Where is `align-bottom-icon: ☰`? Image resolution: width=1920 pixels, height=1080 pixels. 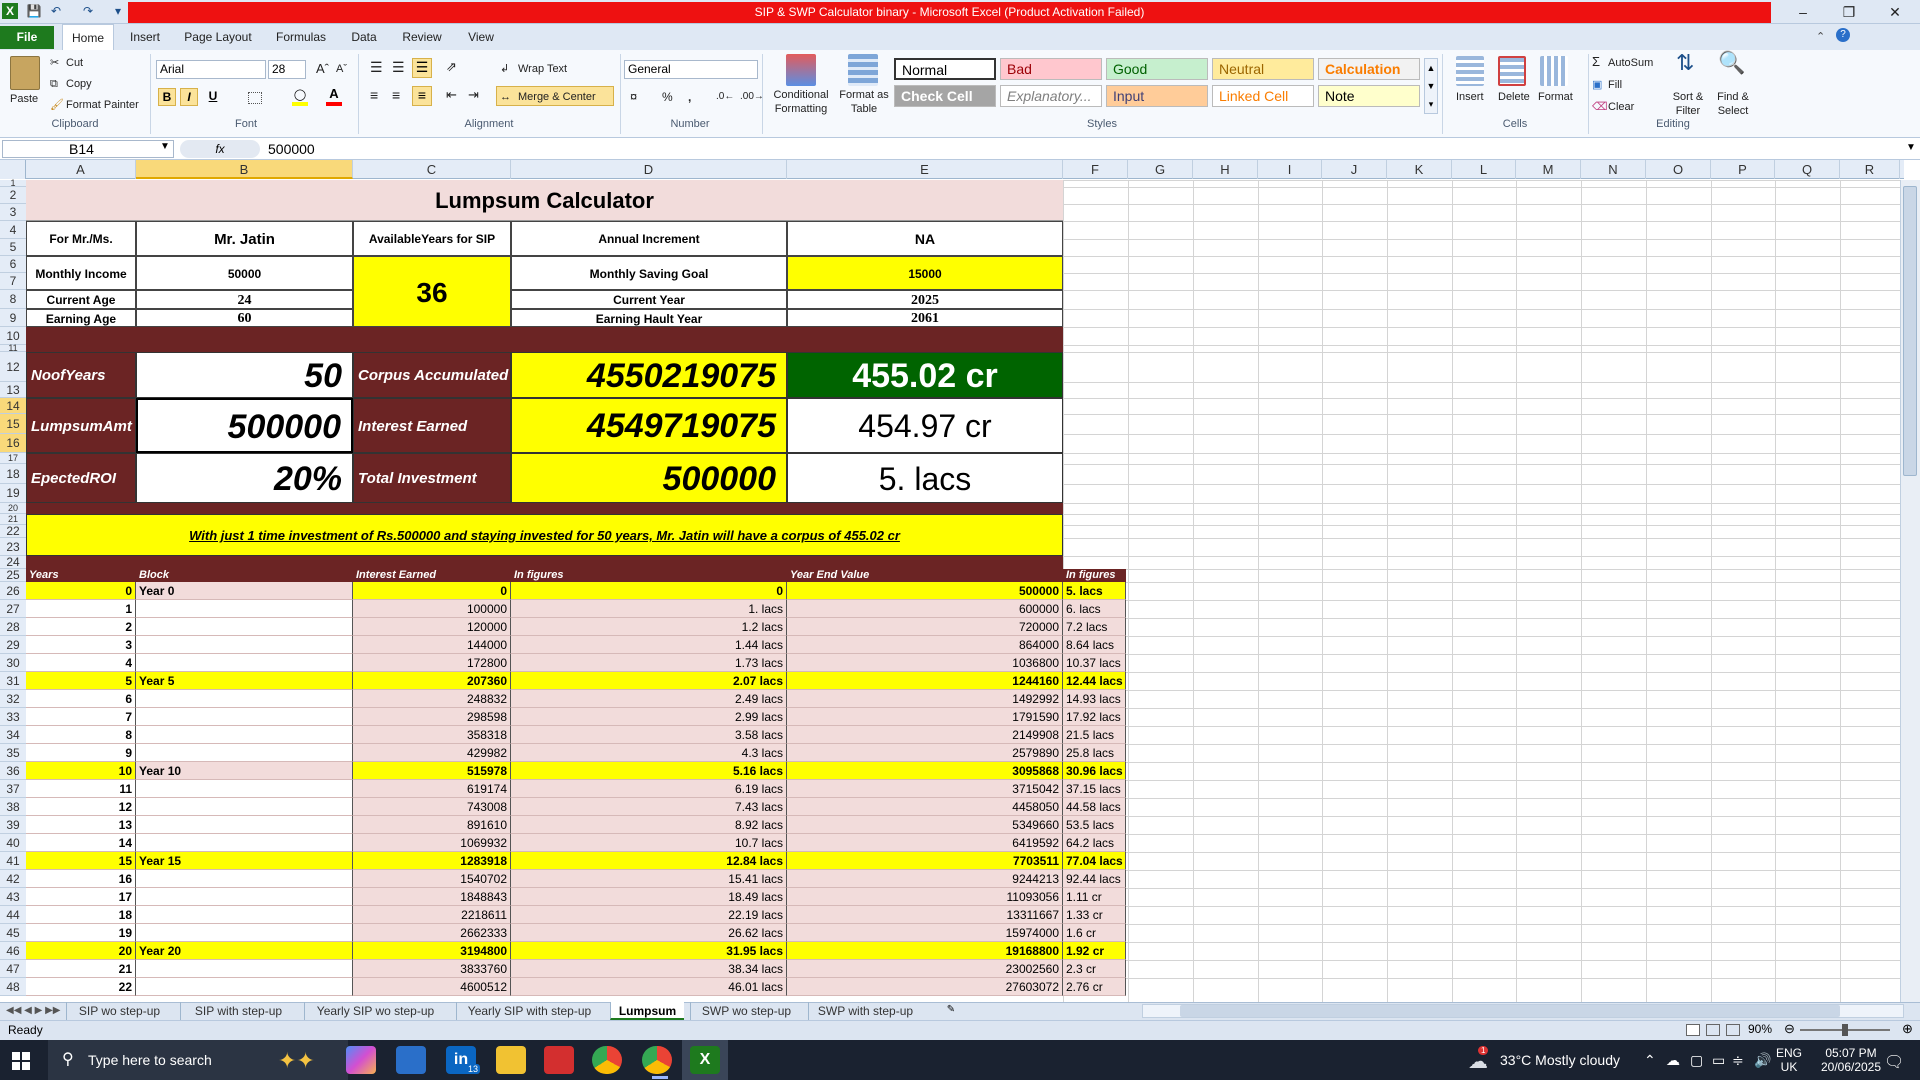 align-bottom-icon: ☰ is located at coordinates (422, 68).